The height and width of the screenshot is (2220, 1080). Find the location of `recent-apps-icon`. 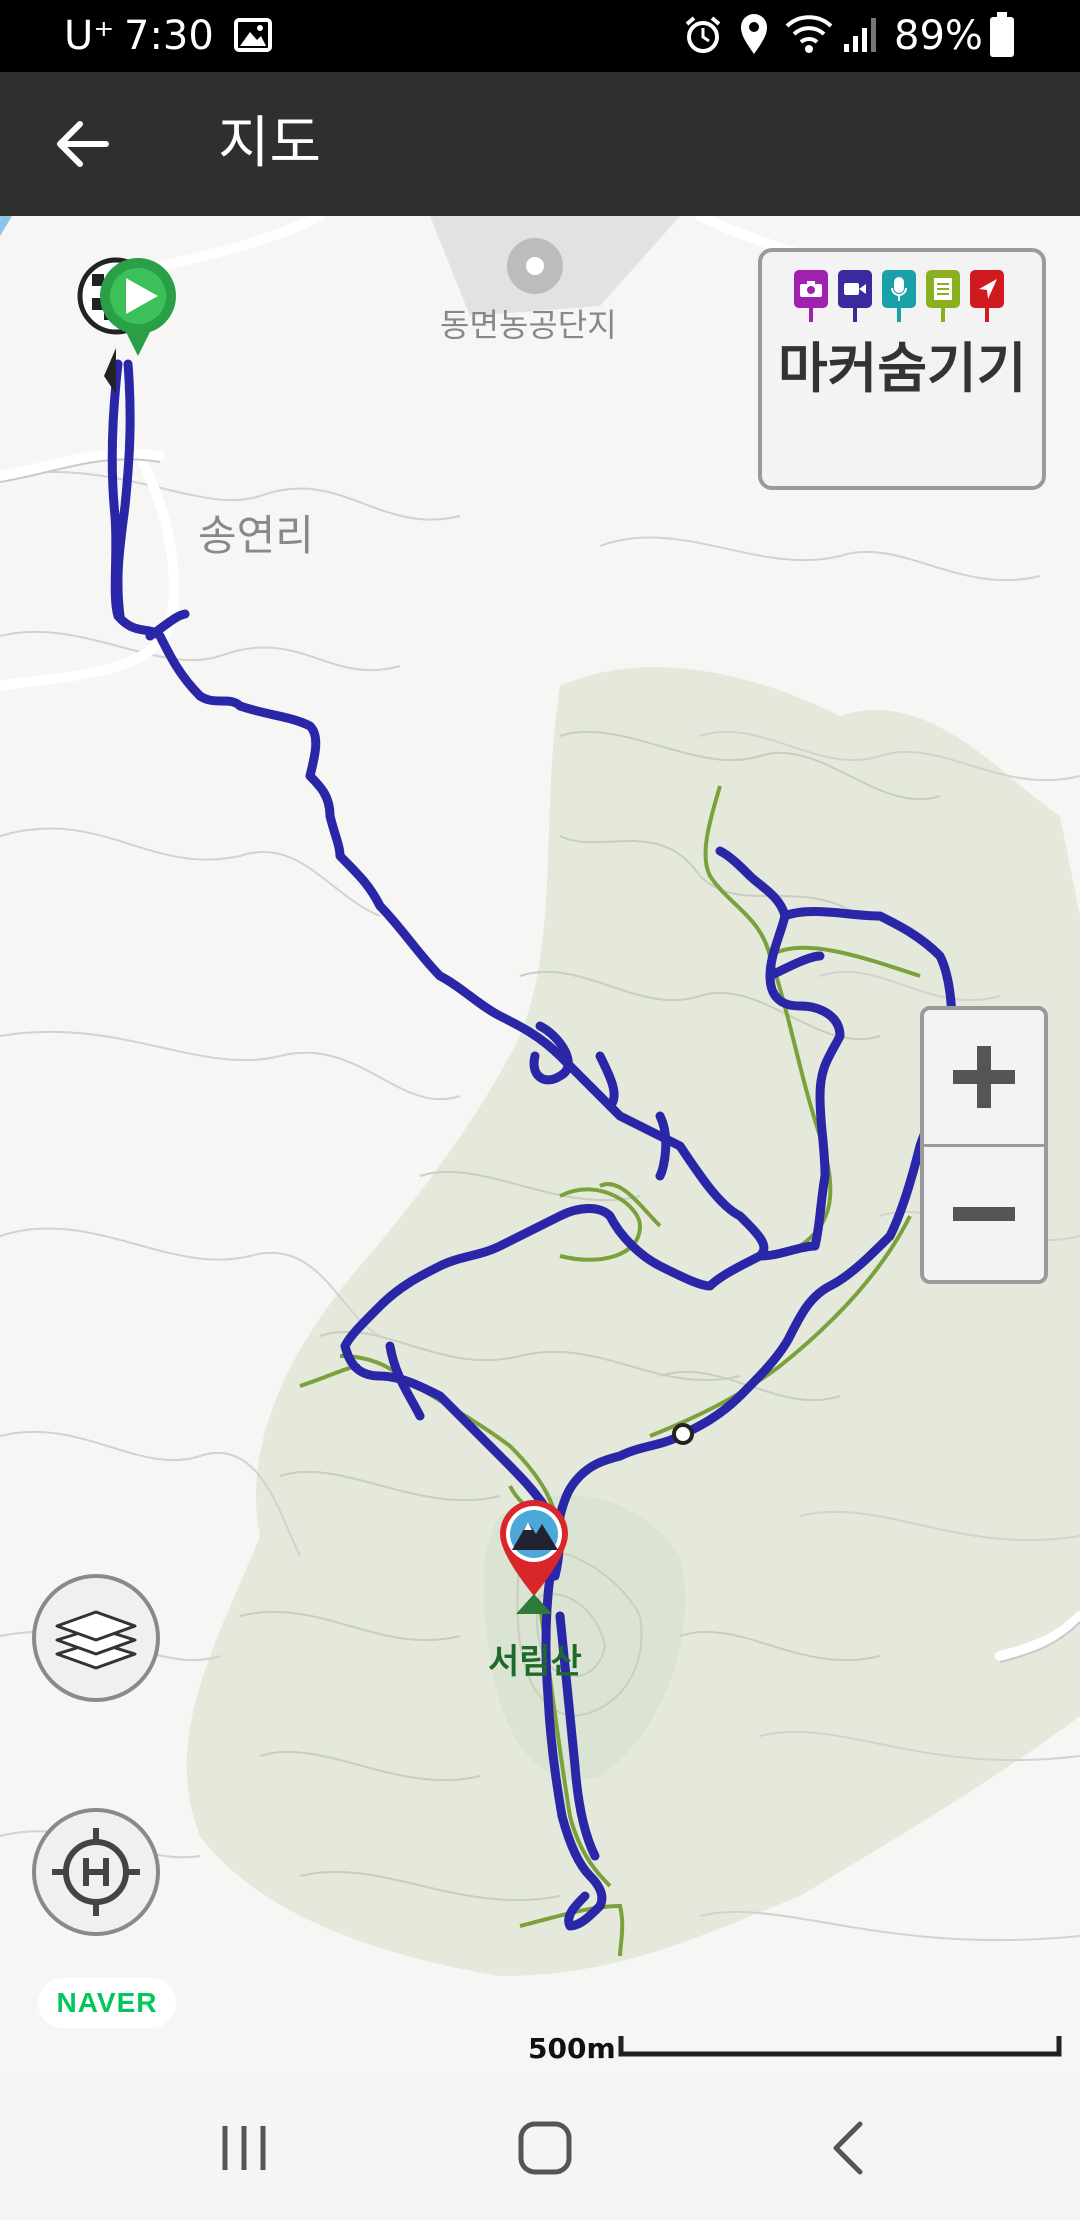

recent-apps-icon is located at coordinates (244, 2148).